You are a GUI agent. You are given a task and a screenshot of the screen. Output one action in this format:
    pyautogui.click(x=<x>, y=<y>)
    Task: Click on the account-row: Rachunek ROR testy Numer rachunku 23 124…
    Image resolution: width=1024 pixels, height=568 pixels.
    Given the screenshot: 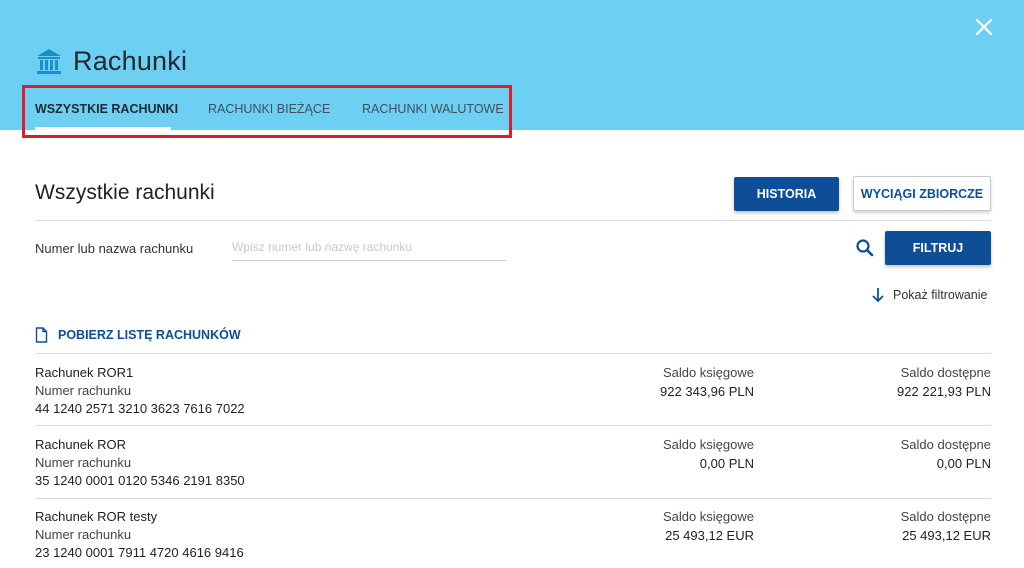 What is the action you would take?
    pyautogui.click(x=513, y=538)
    